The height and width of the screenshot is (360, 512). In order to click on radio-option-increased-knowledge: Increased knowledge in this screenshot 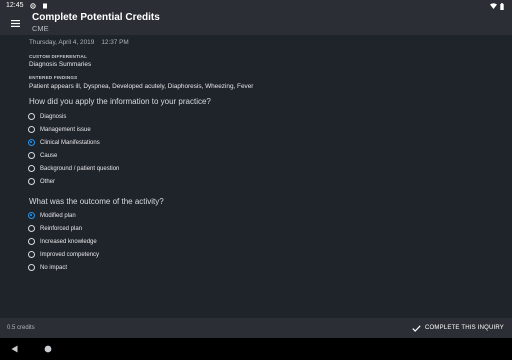, I will do `click(62, 241)`.